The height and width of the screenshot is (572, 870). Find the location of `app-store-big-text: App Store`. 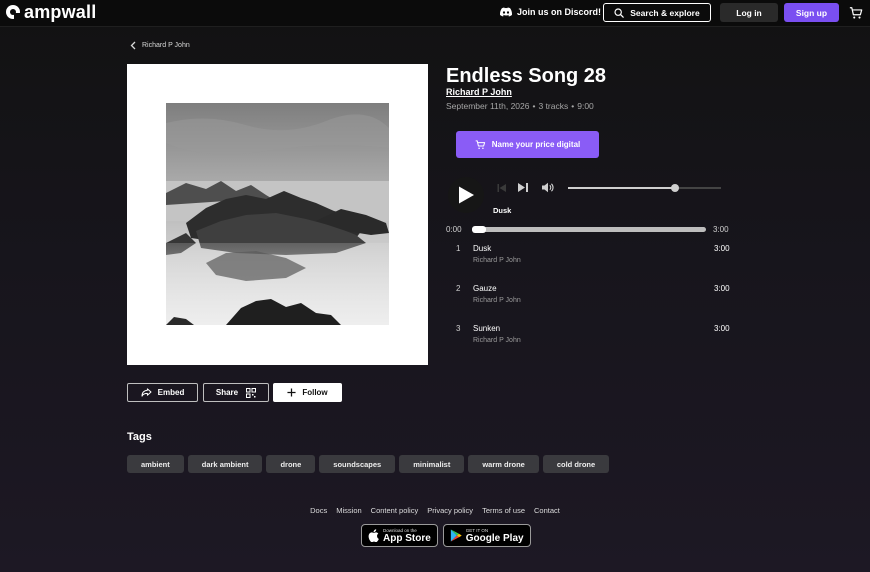

app-store-big-text: App Store is located at coordinates (407, 538).